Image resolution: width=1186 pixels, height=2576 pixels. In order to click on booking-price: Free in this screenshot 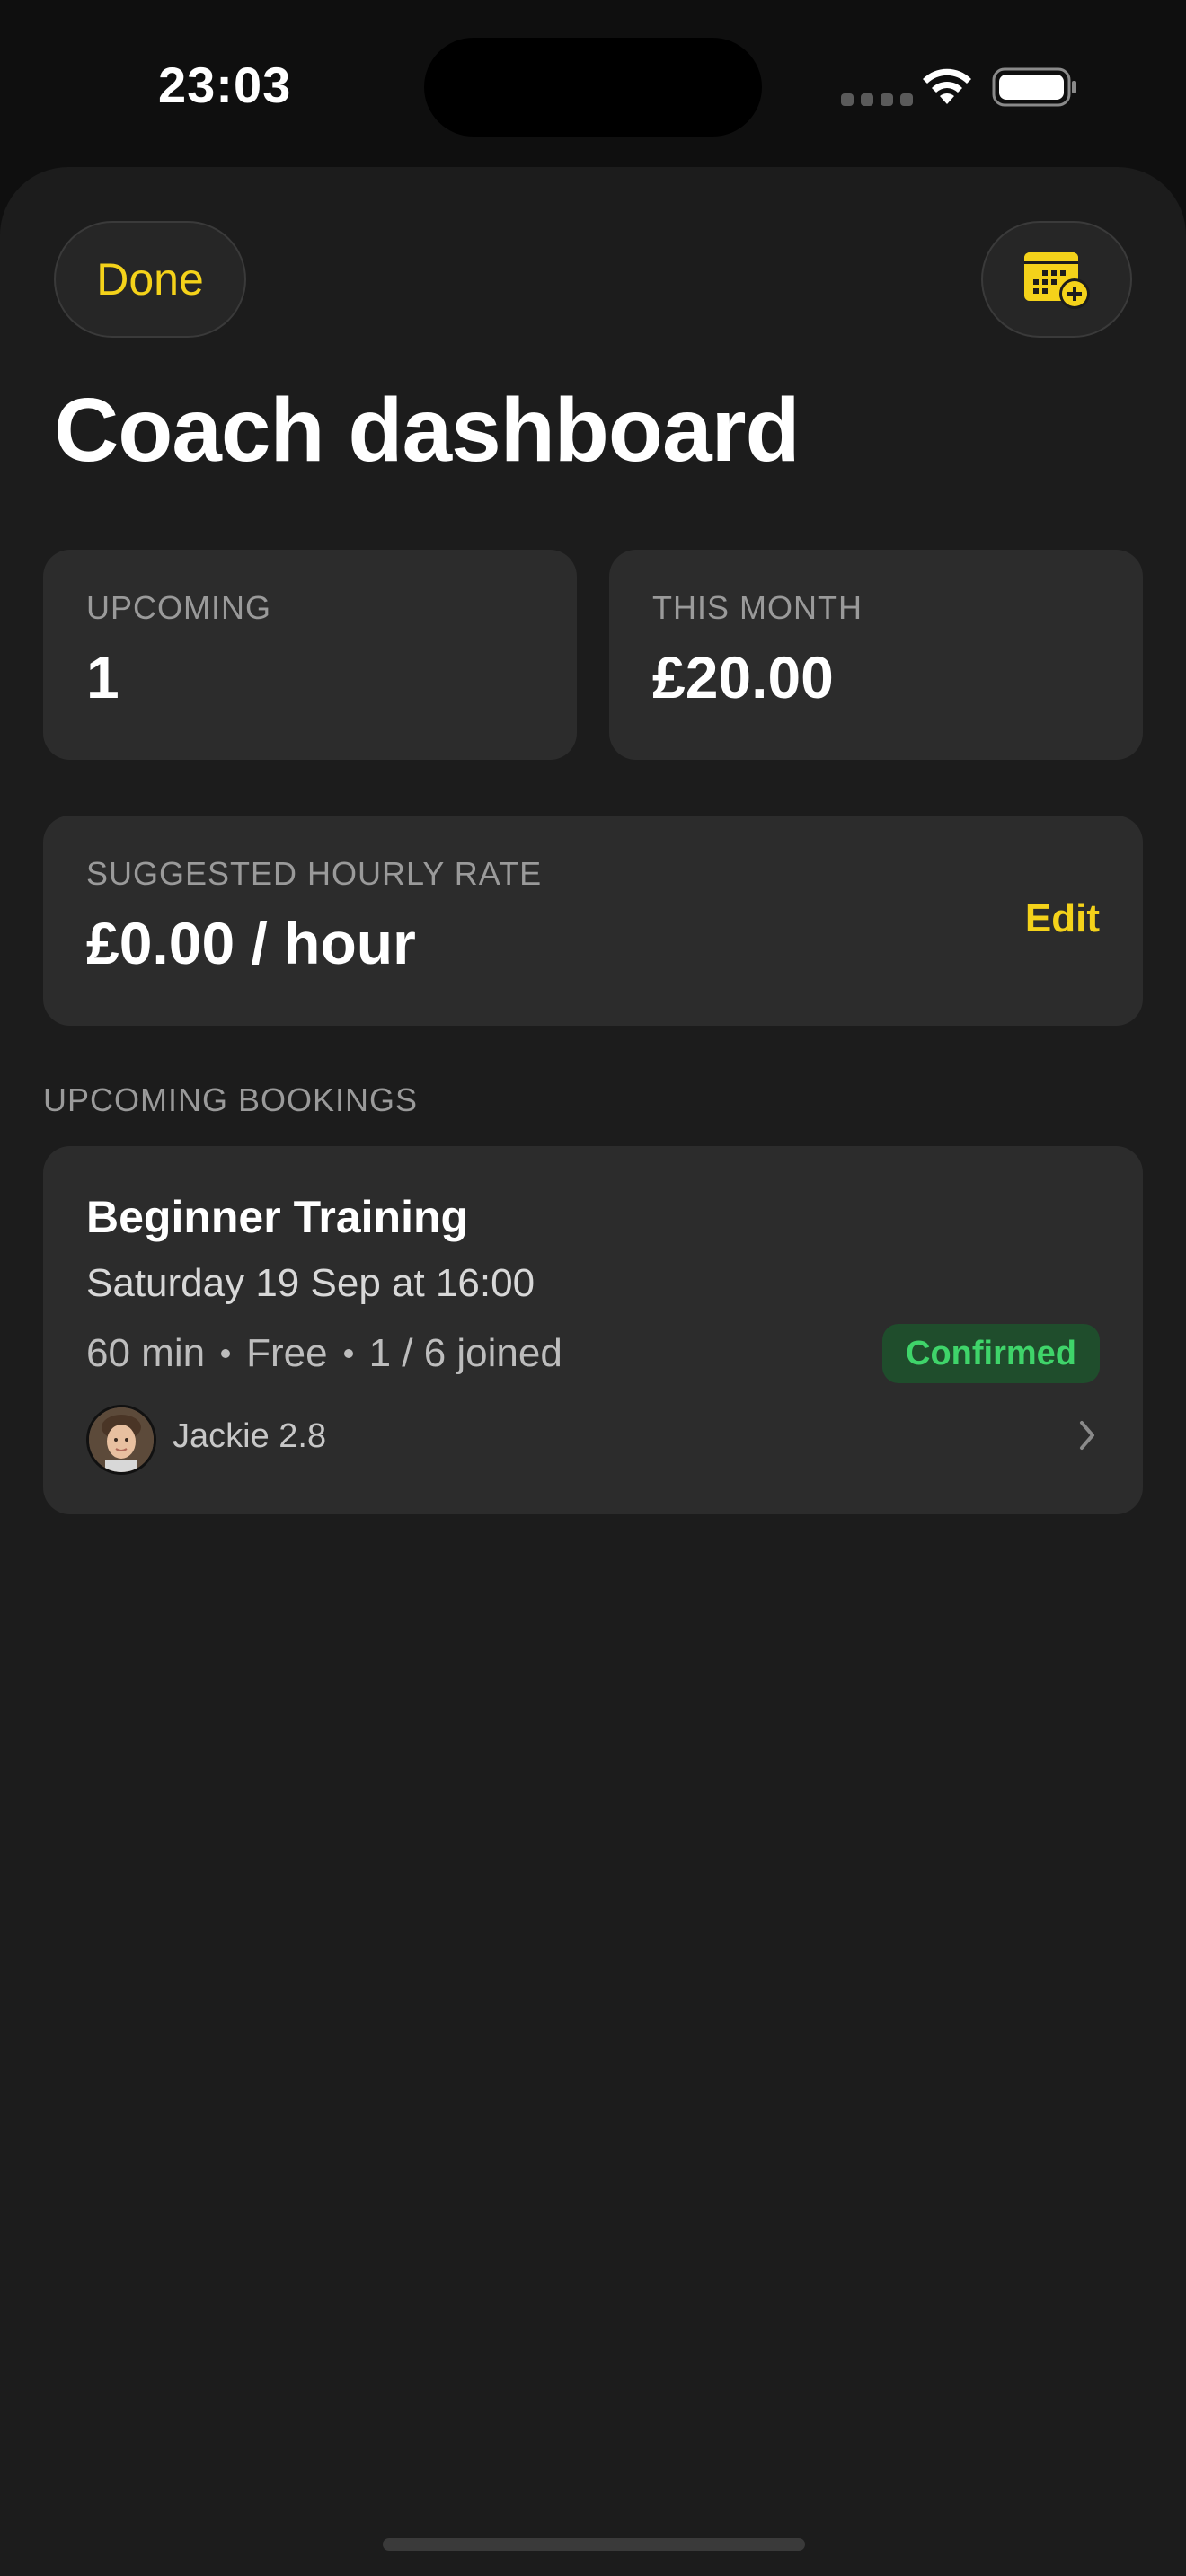, I will do `click(287, 1353)`.